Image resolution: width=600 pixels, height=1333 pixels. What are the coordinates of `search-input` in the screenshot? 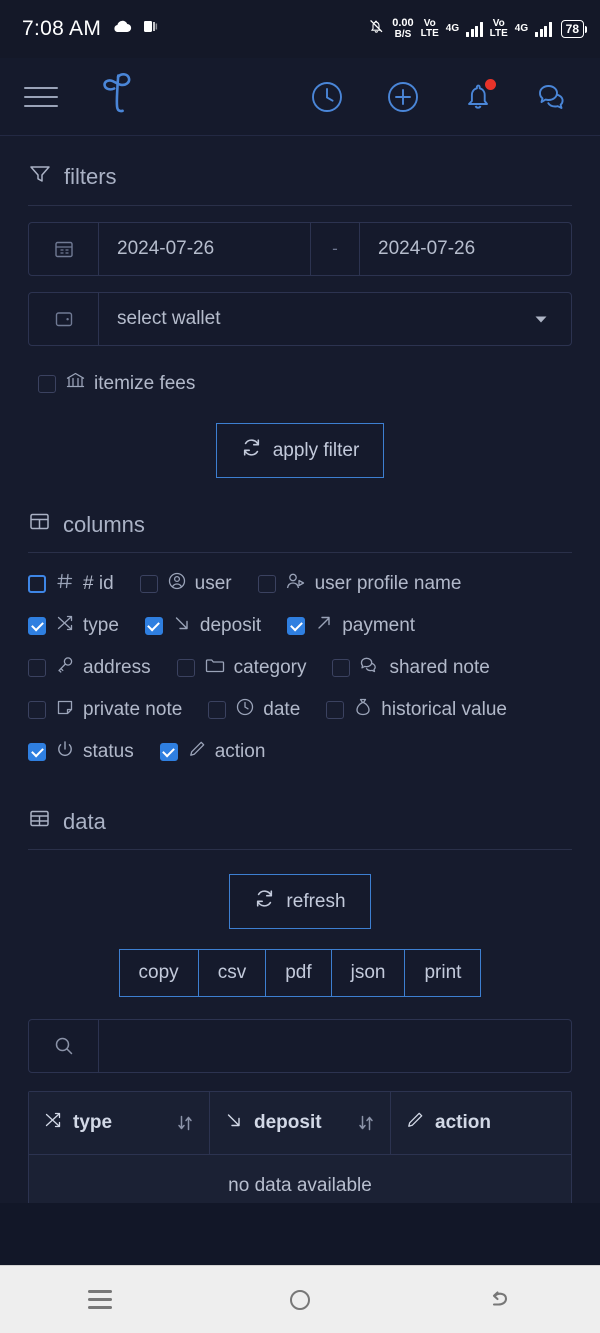 It's located at (335, 1046).